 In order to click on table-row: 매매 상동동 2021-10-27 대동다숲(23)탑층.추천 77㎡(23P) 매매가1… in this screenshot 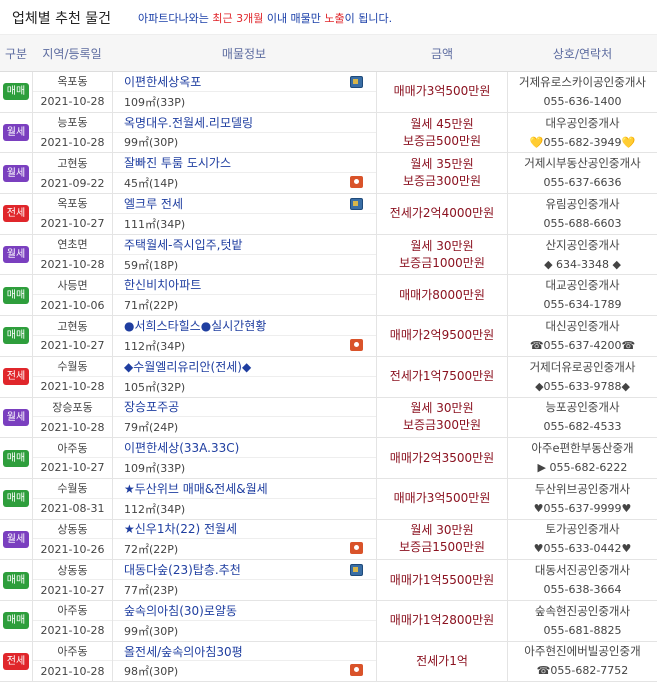, I will do `click(328, 580)`.